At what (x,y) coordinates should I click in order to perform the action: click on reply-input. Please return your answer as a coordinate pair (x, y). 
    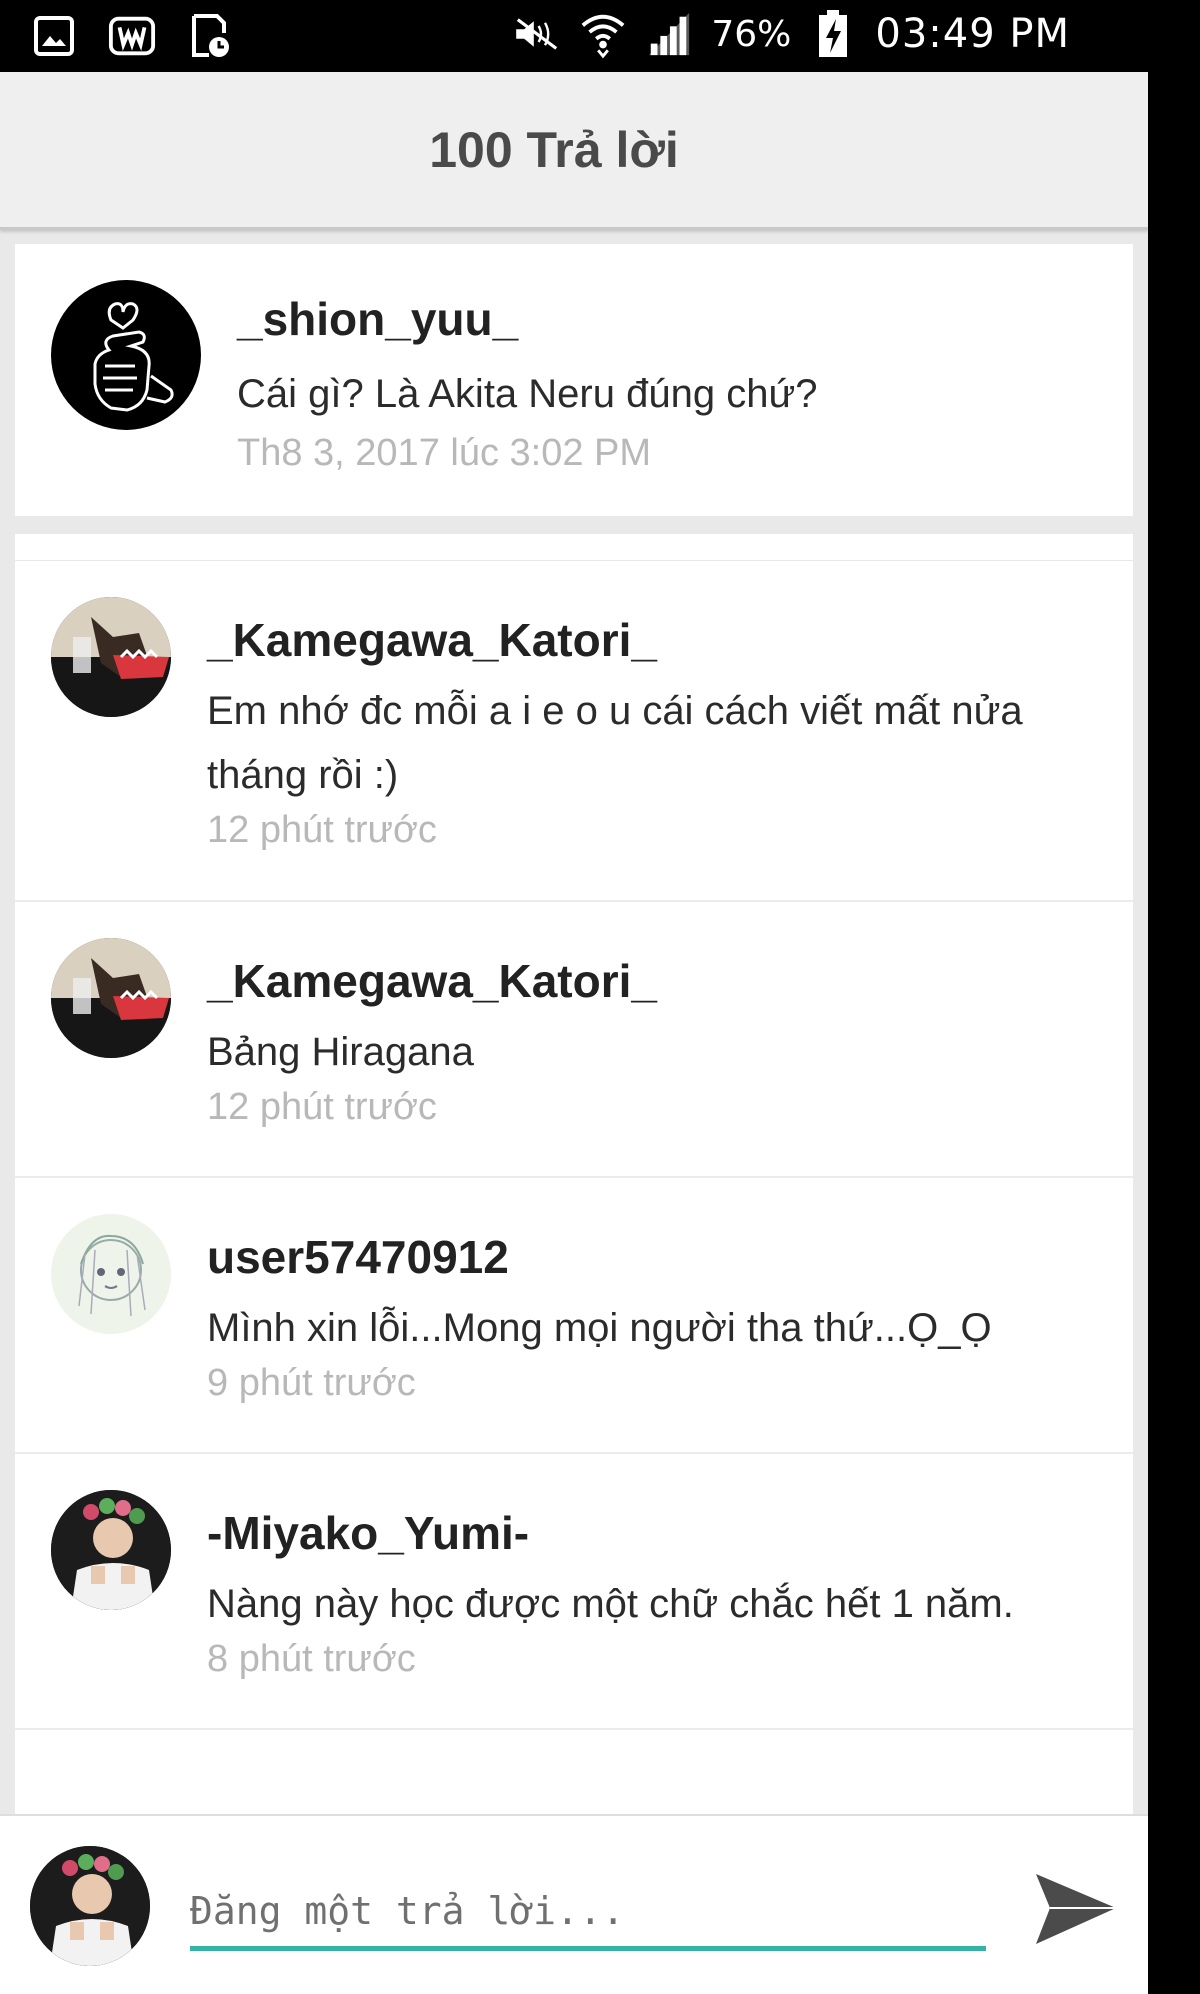
    Looking at the image, I should click on (588, 1913).